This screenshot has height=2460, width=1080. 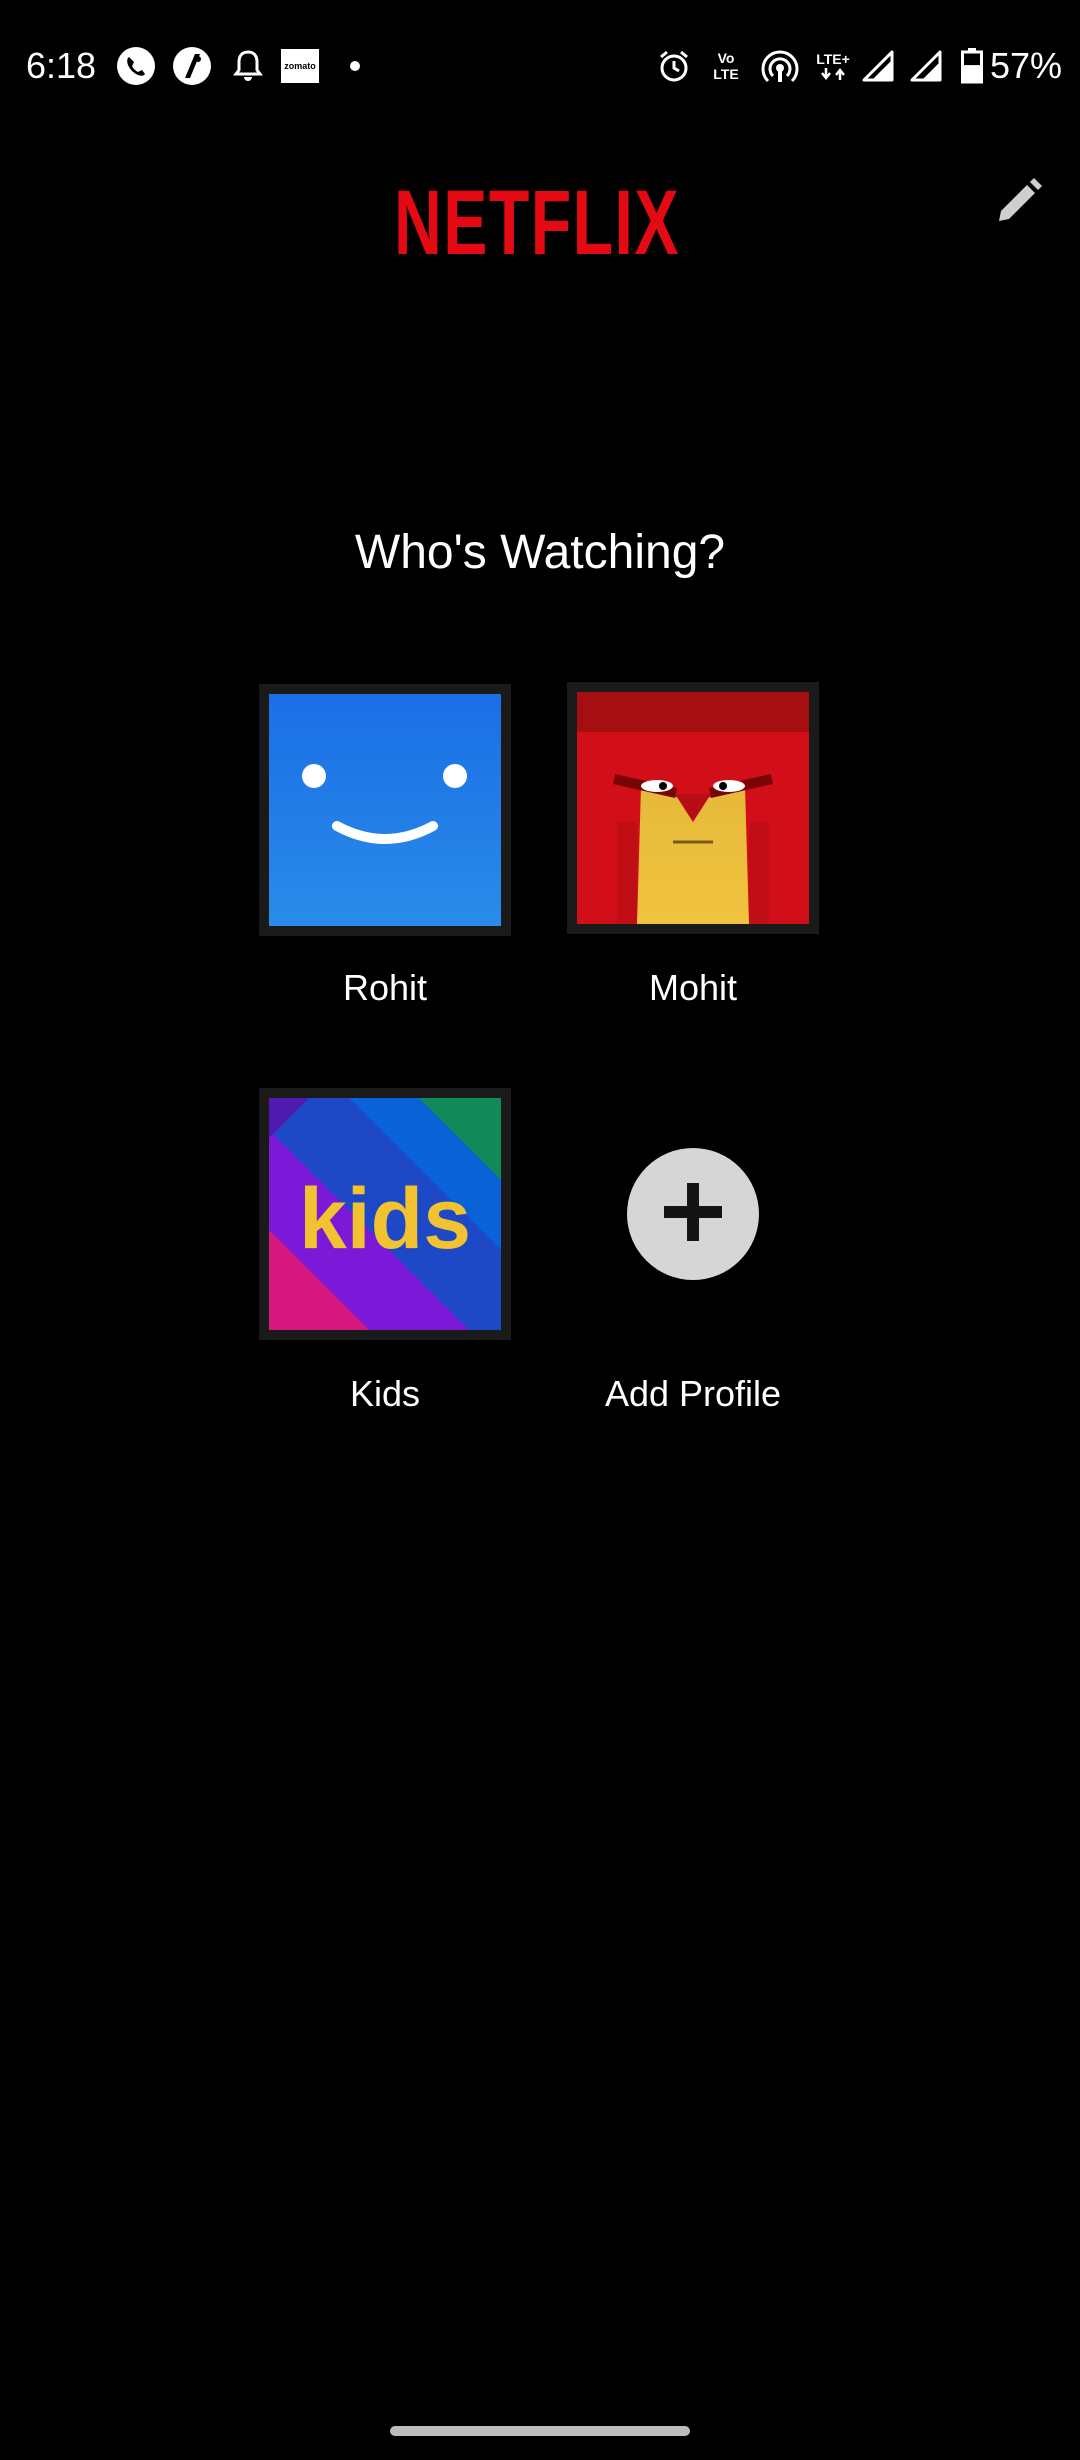 I want to click on pencil-icon, so click(x=1018, y=204).